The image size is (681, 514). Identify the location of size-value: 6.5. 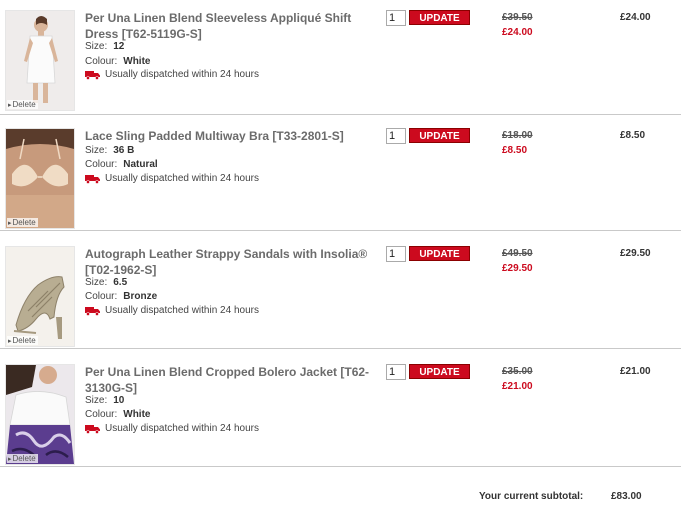
(120, 282).